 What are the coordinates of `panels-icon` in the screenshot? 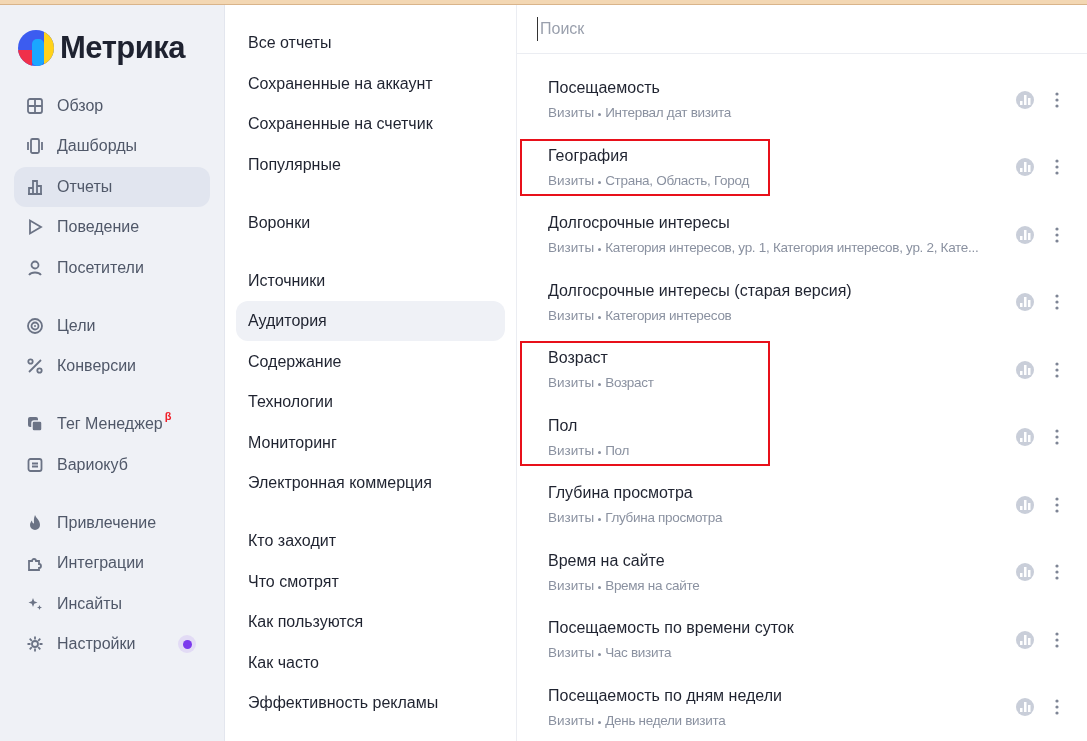 It's located at (35, 146).